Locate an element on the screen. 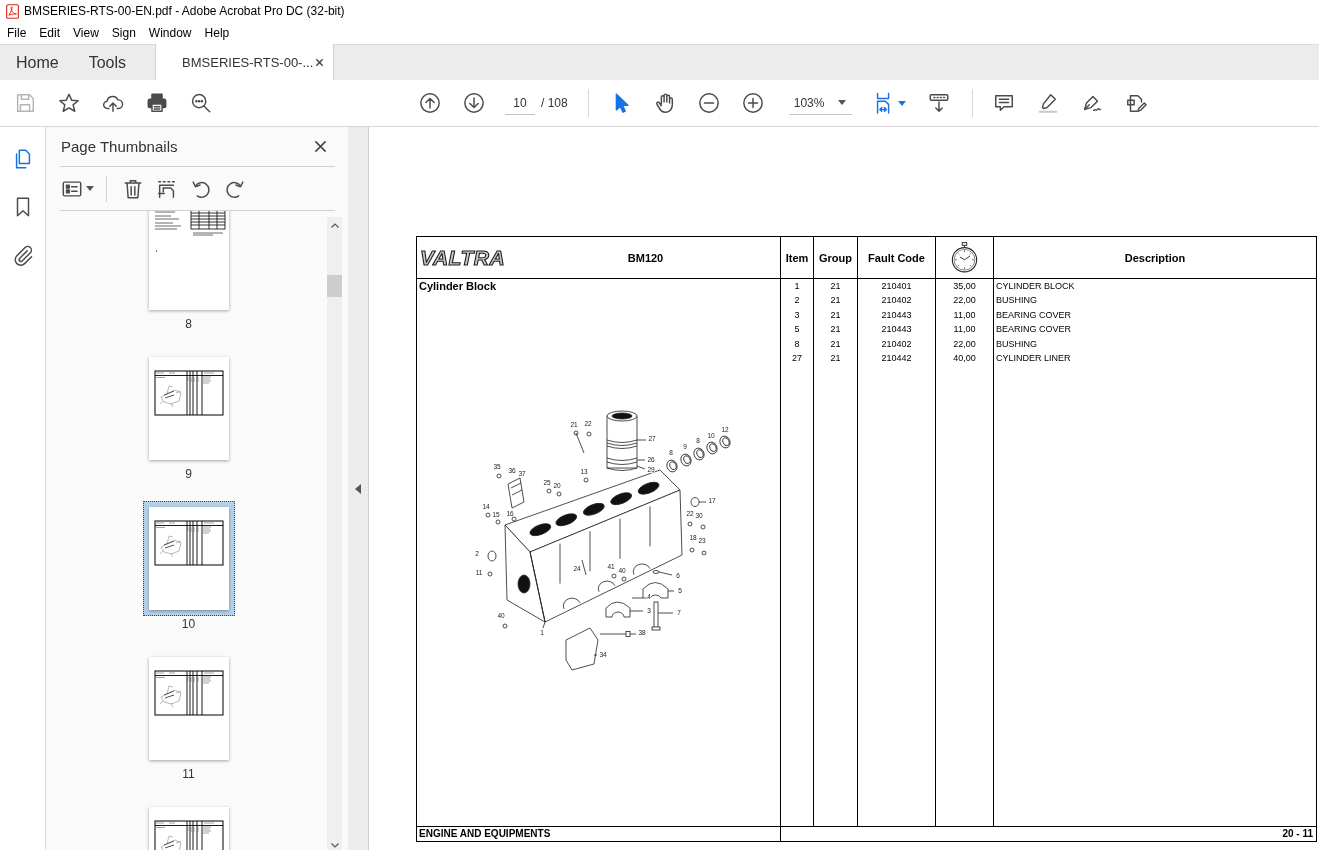  nav-tab: Home is located at coordinates (37, 62).